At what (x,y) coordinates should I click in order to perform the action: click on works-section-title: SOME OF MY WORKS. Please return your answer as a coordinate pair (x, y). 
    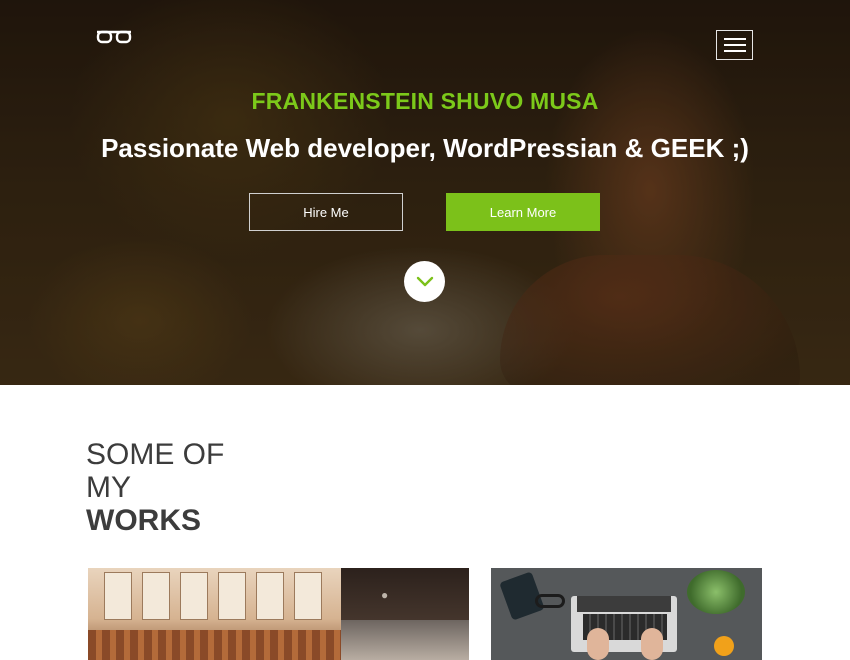
    Looking at the image, I should click on (155, 487).